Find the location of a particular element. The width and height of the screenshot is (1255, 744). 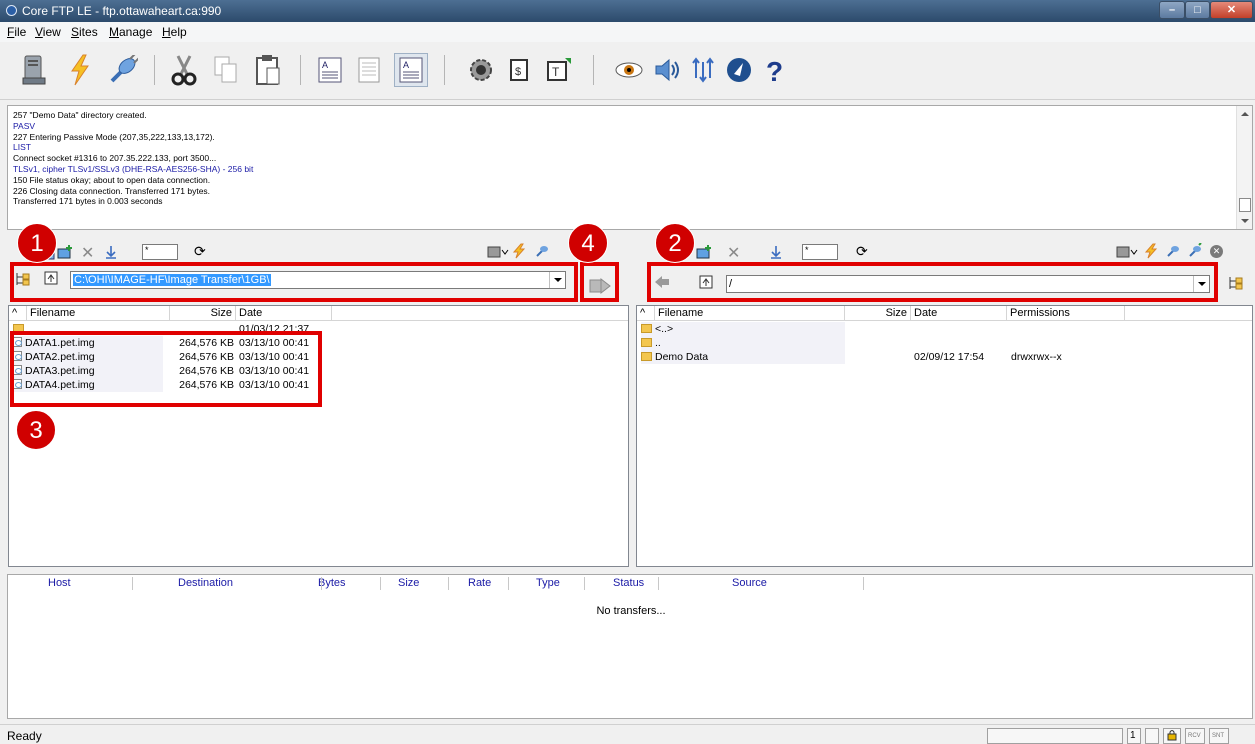

menu-view: View is located at coordinates (48, 32).